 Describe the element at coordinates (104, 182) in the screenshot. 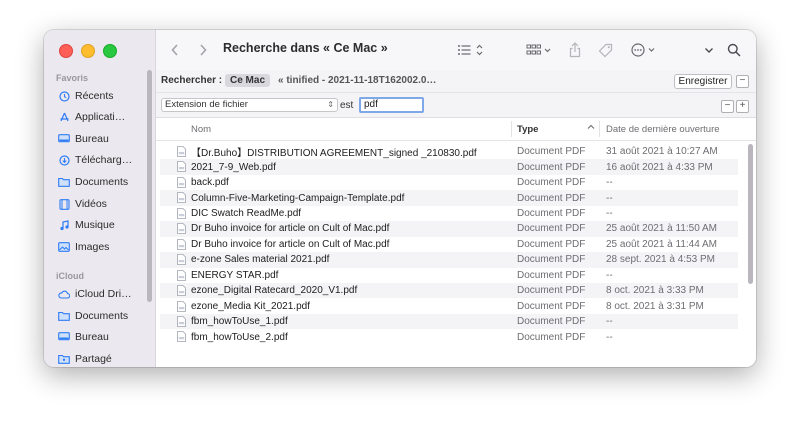

I see `sidebar-item-documents: Documents` at that location.